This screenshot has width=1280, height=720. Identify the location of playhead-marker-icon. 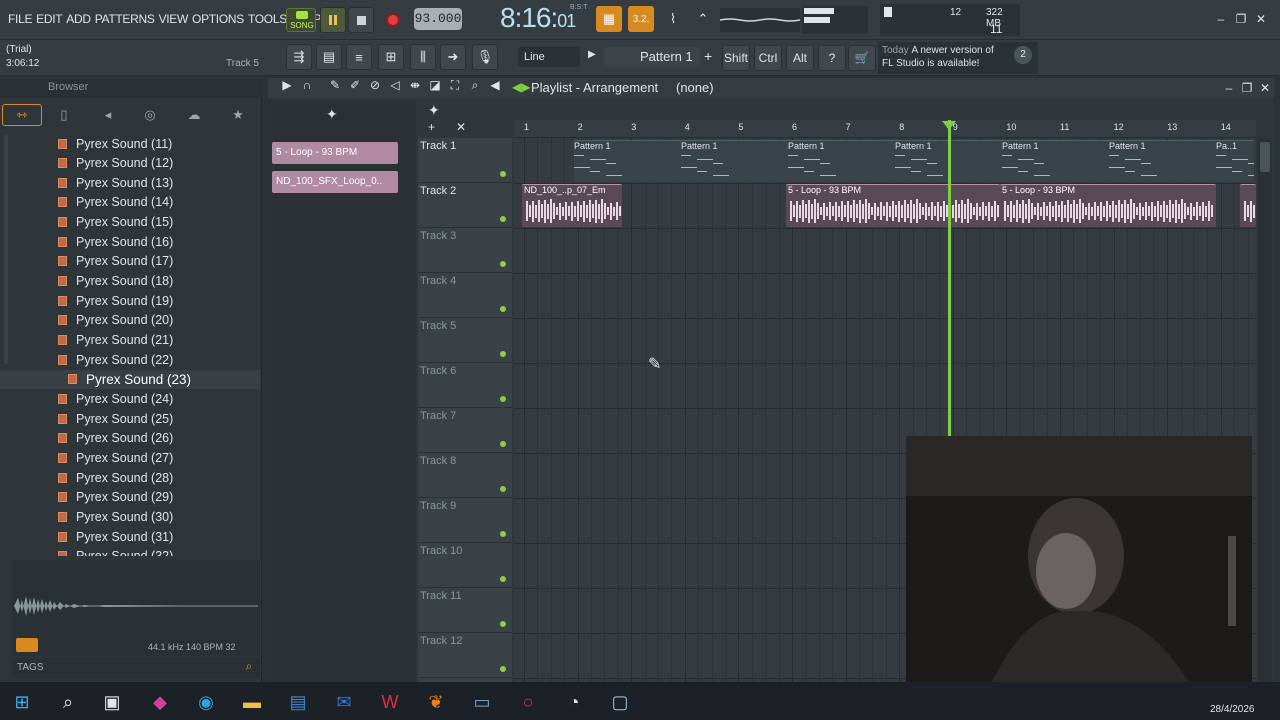
(949, 125).